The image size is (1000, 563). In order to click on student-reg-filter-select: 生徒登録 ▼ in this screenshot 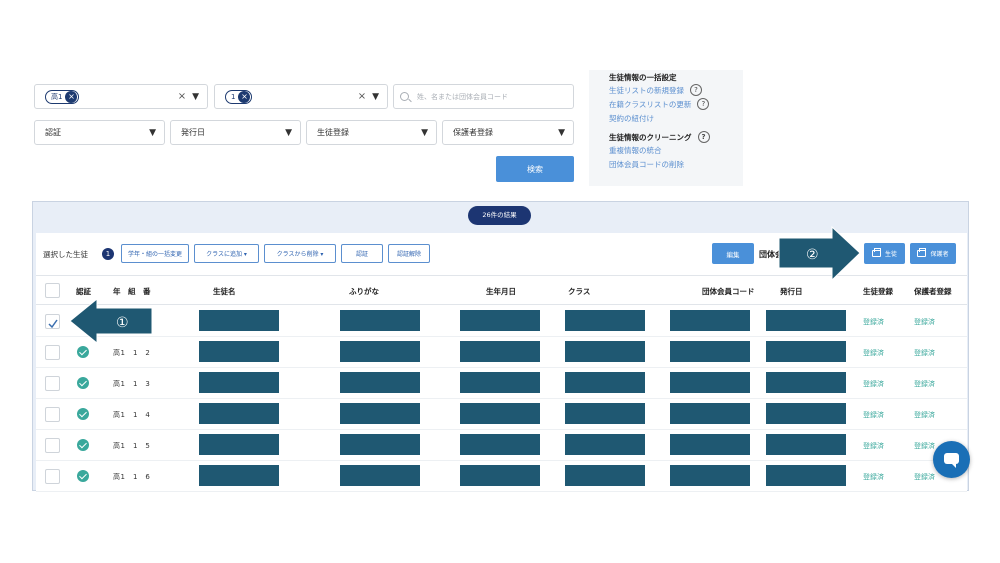, I will do `click(371, 132)`.